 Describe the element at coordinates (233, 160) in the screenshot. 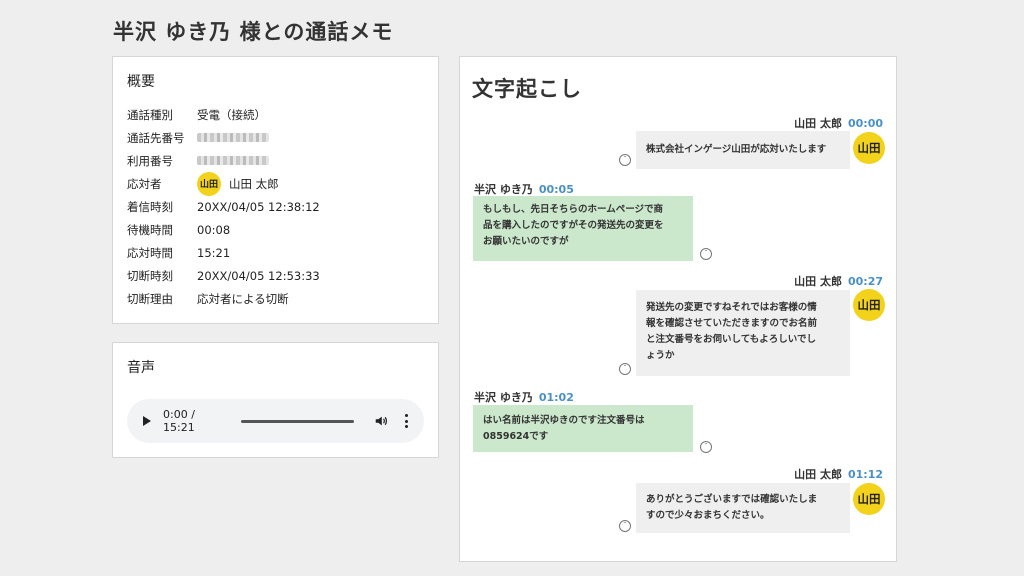

I see `redacted-used-number` at that location.